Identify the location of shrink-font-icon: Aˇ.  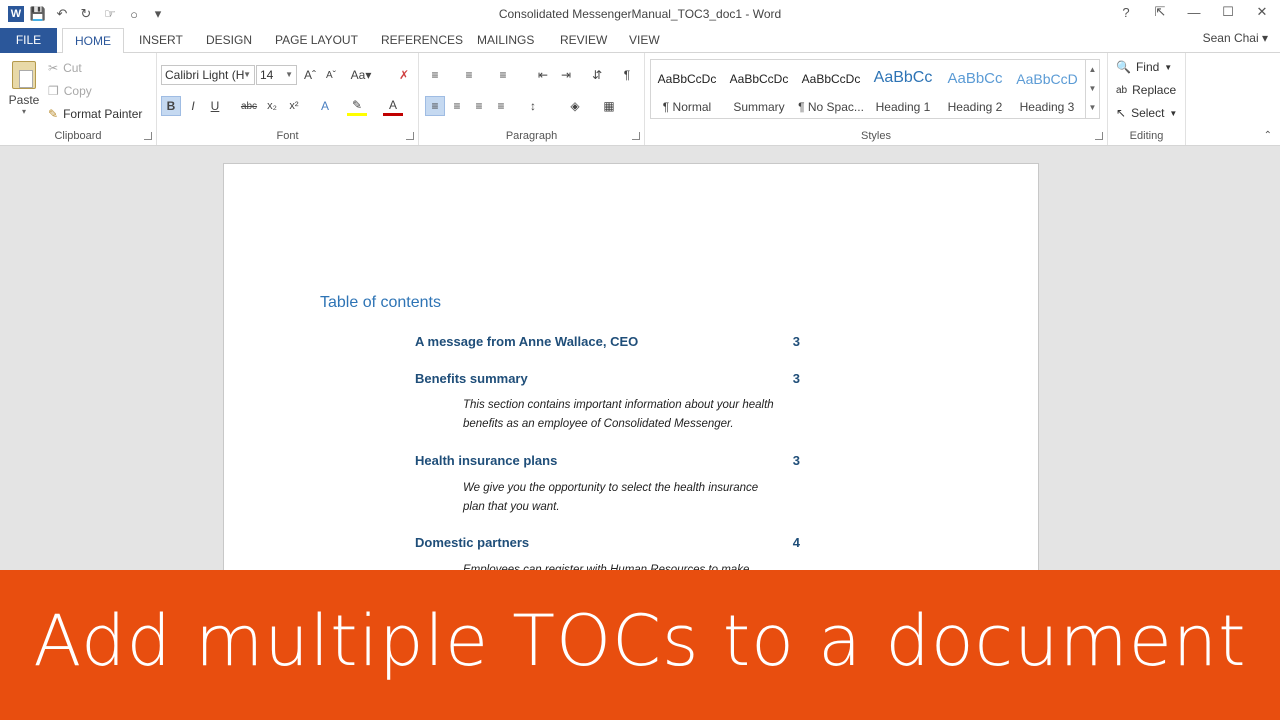
(331, 75).